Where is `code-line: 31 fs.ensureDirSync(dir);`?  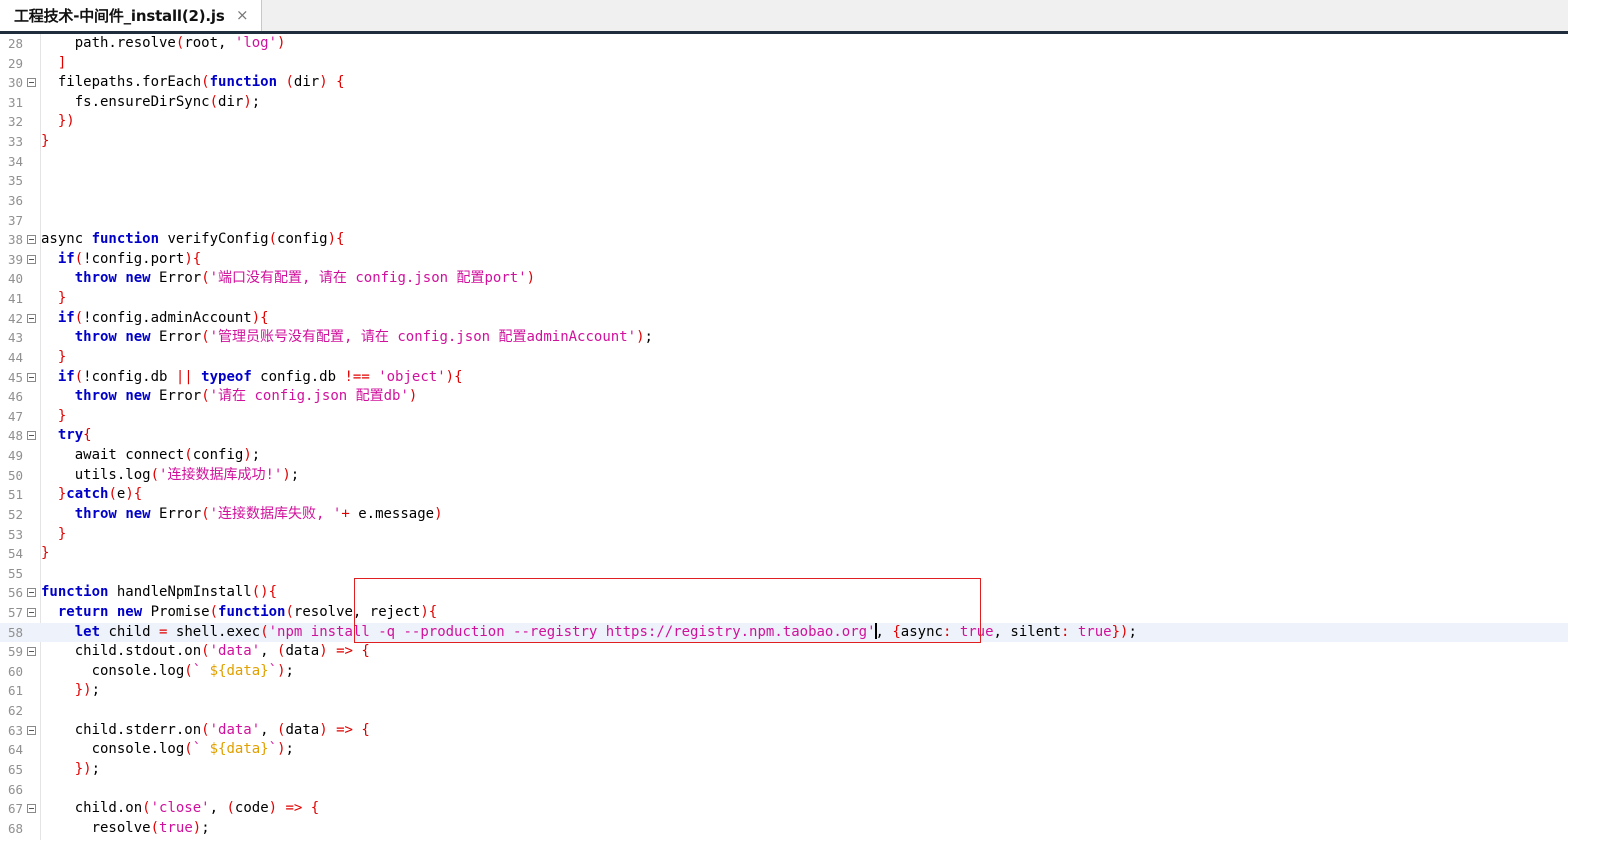 code-line: 31 fs.ensureDirSync(dir); is located at coordinates (784, 103).